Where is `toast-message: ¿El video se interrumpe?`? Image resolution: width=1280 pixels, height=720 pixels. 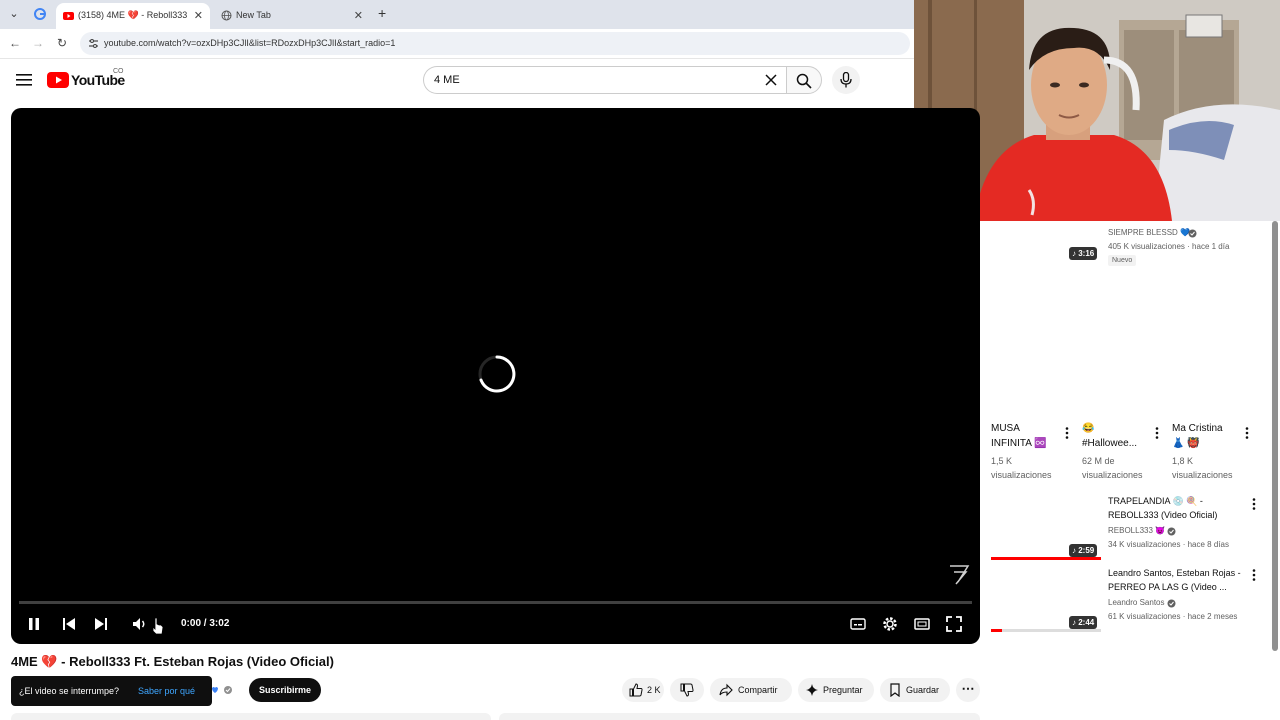
toast-message: ¿El video se interrumpe? is located at coordinates (69, 691).